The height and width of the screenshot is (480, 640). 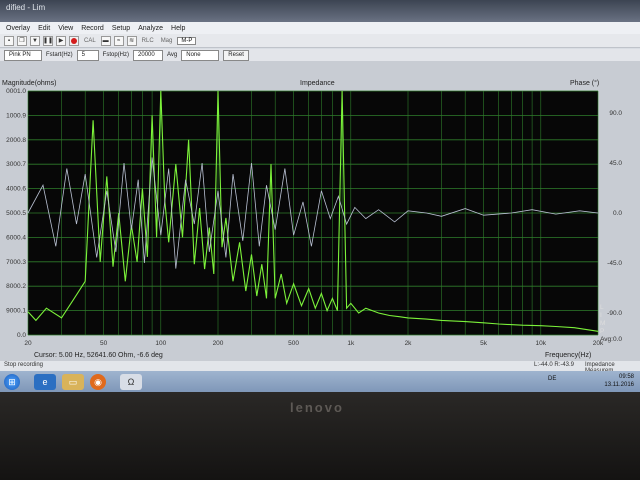 I want to click on y-tick-label: 0001.0, so click(x=16, y=91).